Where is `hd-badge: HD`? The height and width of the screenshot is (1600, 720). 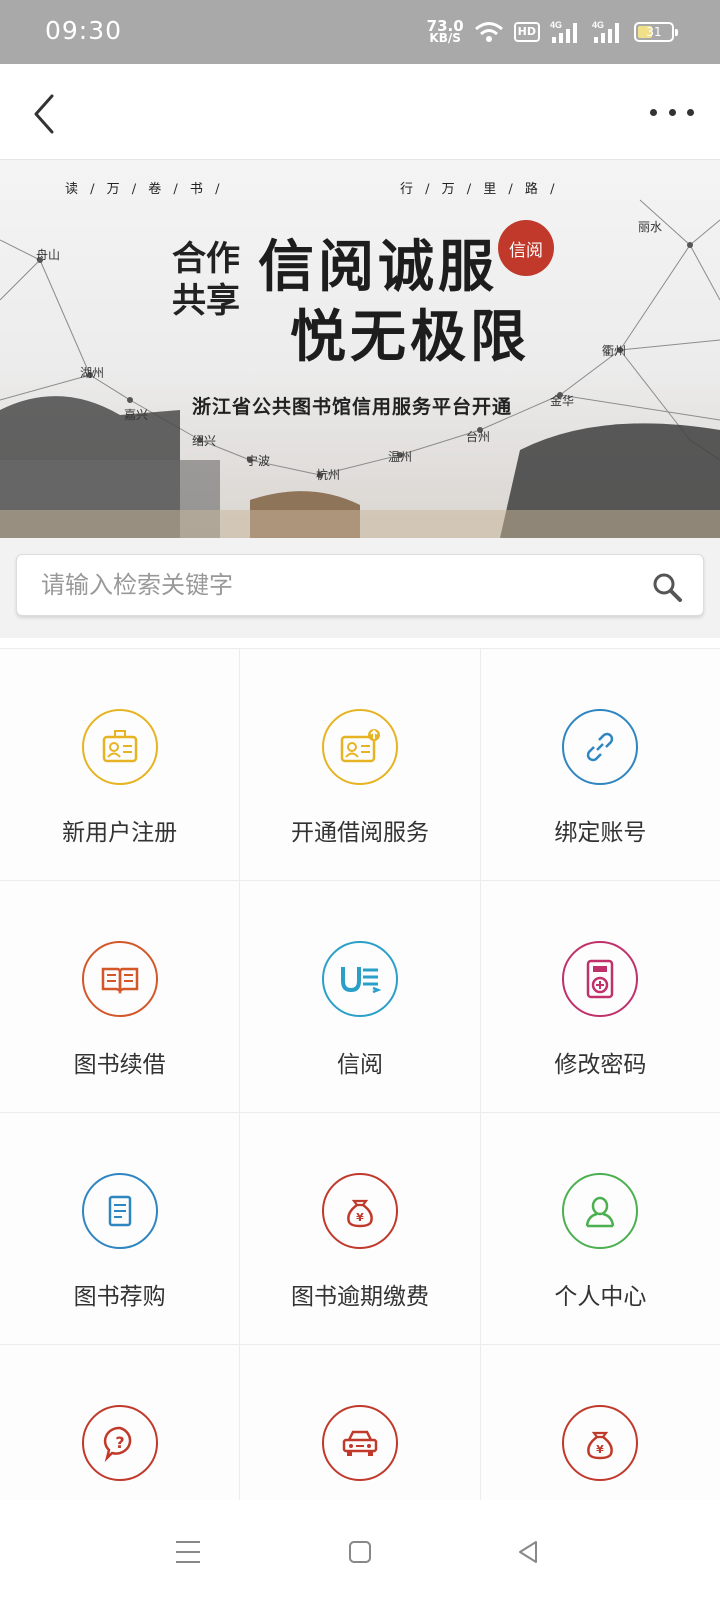 hd-badge: HD is located at coordinates (526, 32).